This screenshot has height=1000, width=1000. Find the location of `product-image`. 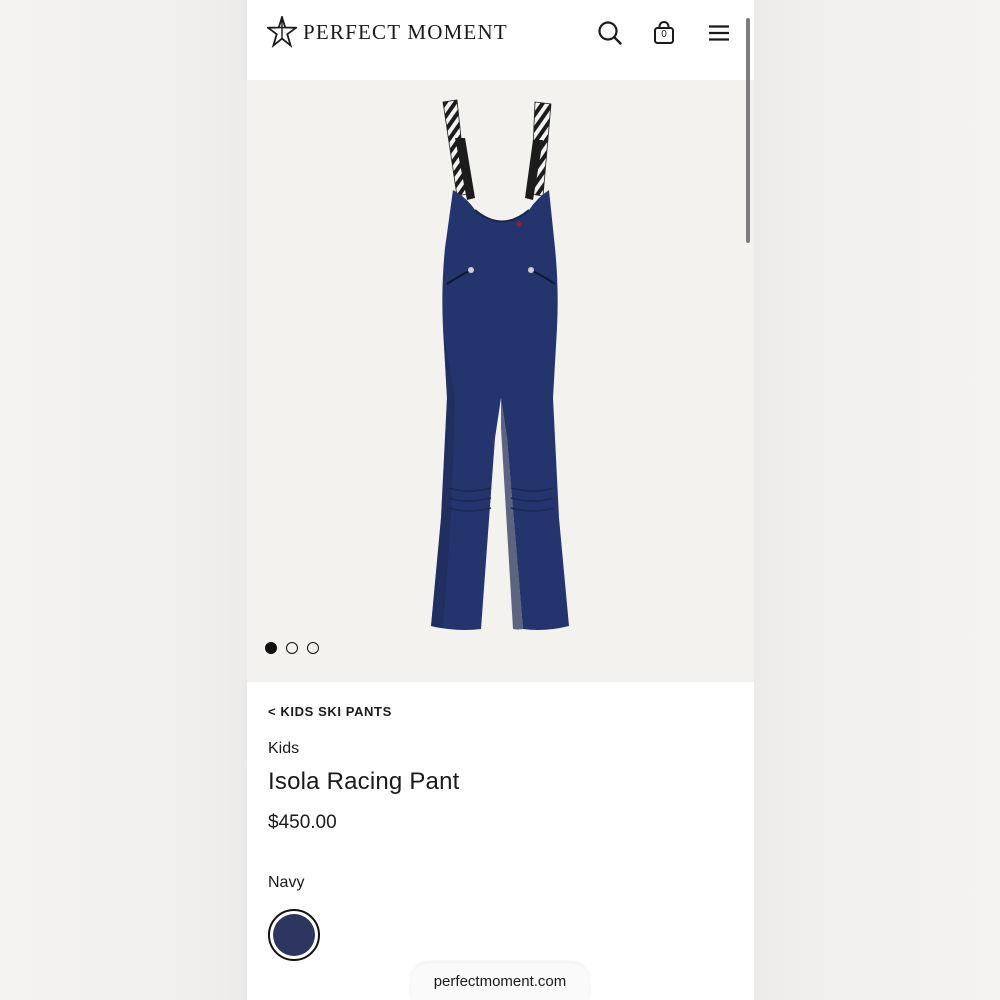

product-image is located at coordinates (500, 364).